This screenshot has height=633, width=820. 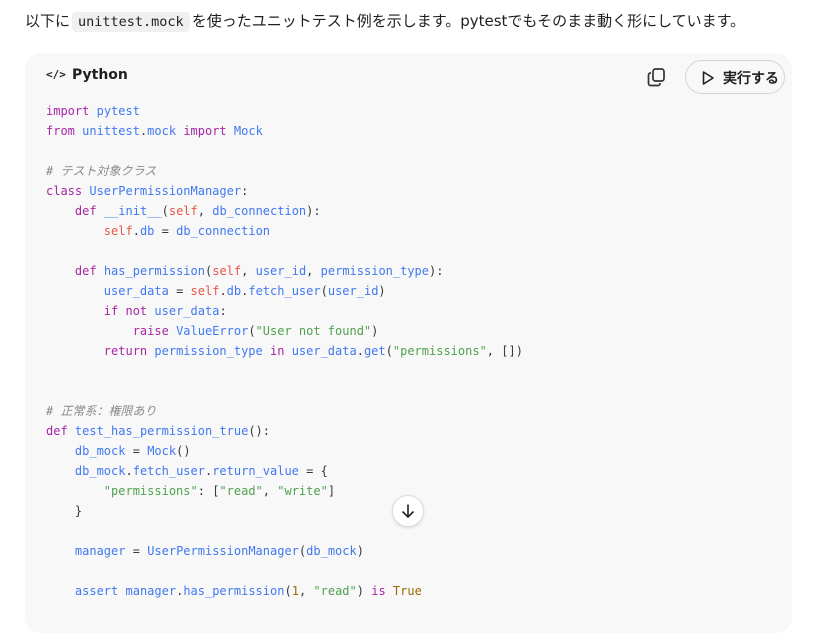 I want to click on code-line: db_mock = Mock(), so click(x=132, y=451).